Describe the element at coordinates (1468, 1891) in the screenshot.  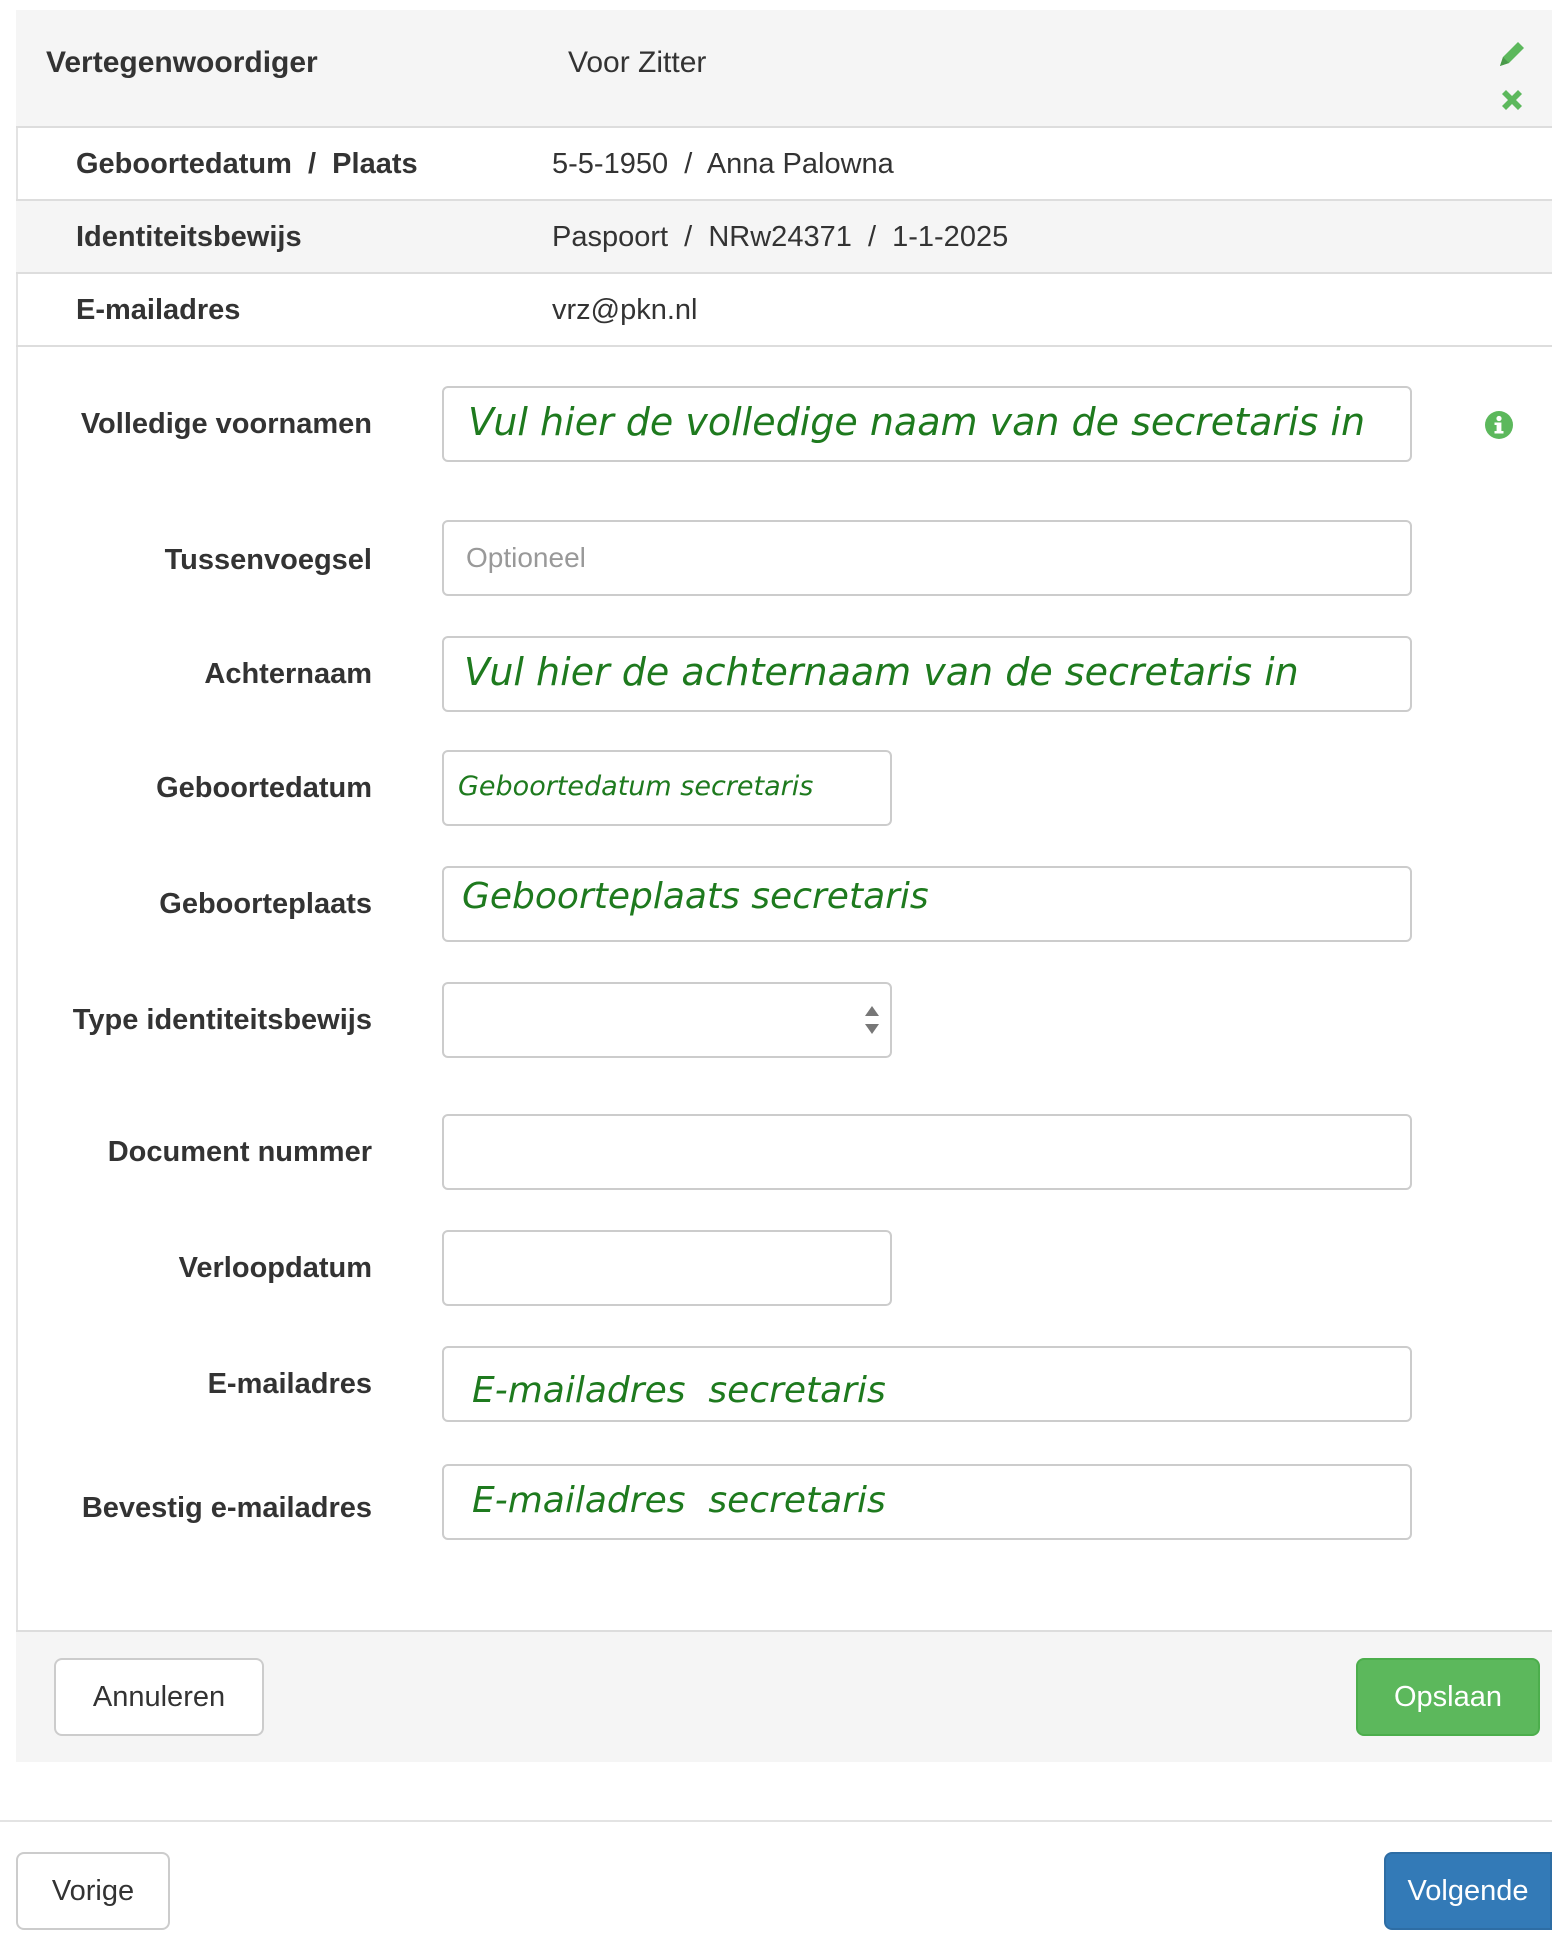
I see `next-button: Volgende` at that location.